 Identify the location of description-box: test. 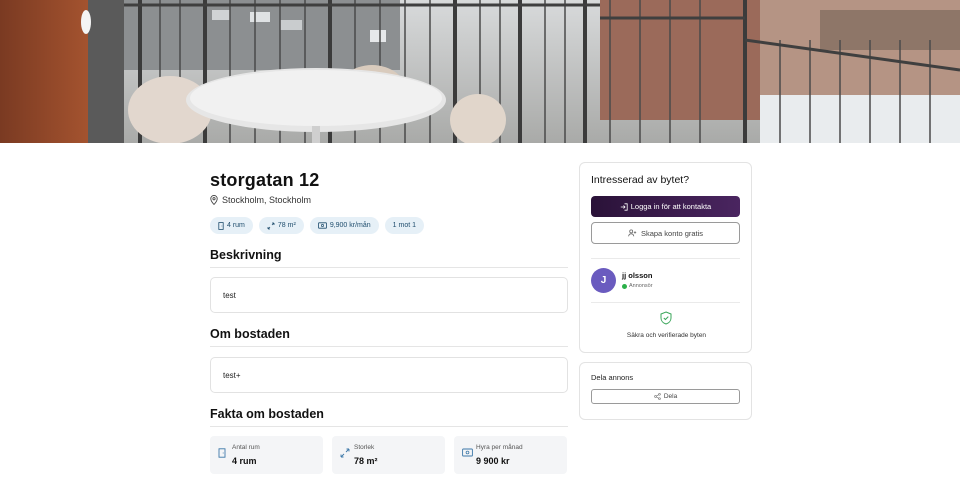
(389, 295).